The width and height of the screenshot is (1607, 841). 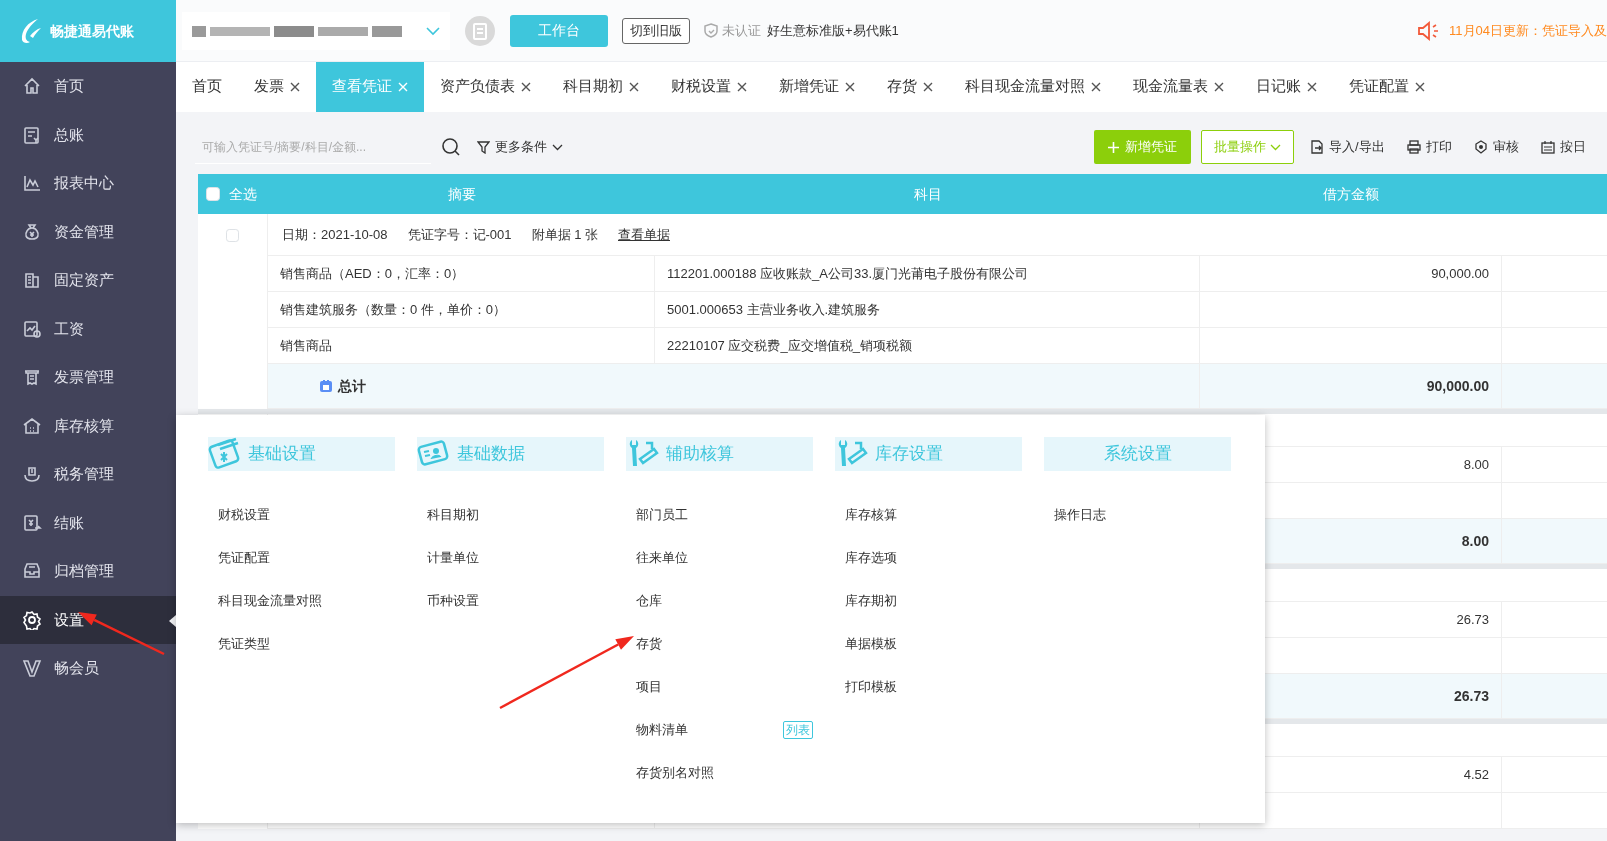 What do you see at coordinates (485, 87) in the screenshot?
I see `tab: 资产负债表` at bounding box center [485, 87].